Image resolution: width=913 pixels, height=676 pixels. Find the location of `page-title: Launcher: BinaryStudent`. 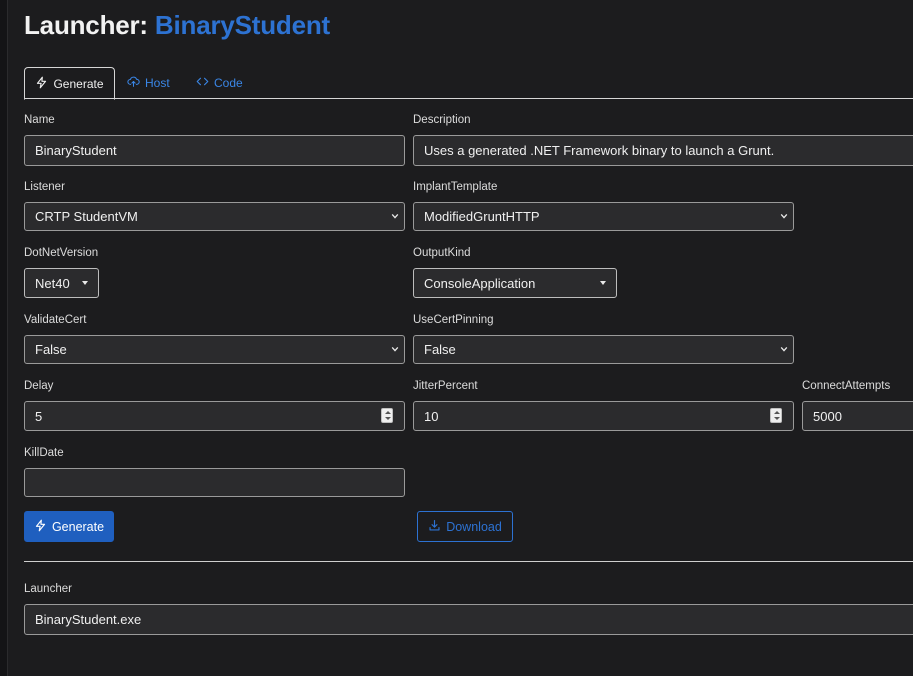

page-title: Launcher: BinaryStudent is located at coordinates (177, 25).